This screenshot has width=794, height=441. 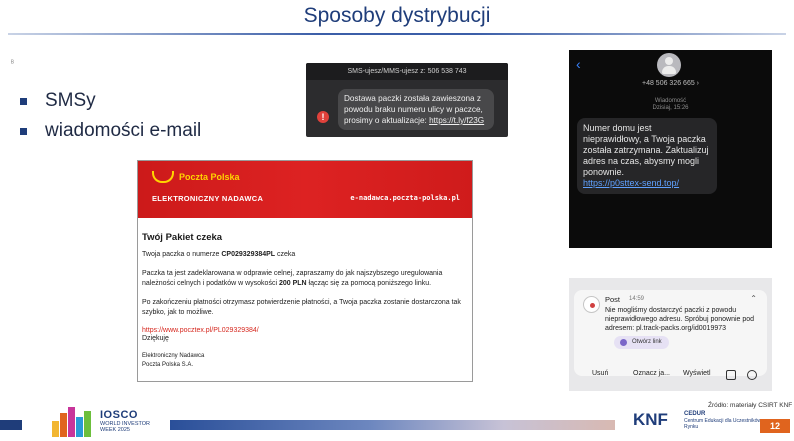 What do you see at coordinates (731, 375) in the screenshot?
I see `copy-icon` at bounding box center [731, 375].